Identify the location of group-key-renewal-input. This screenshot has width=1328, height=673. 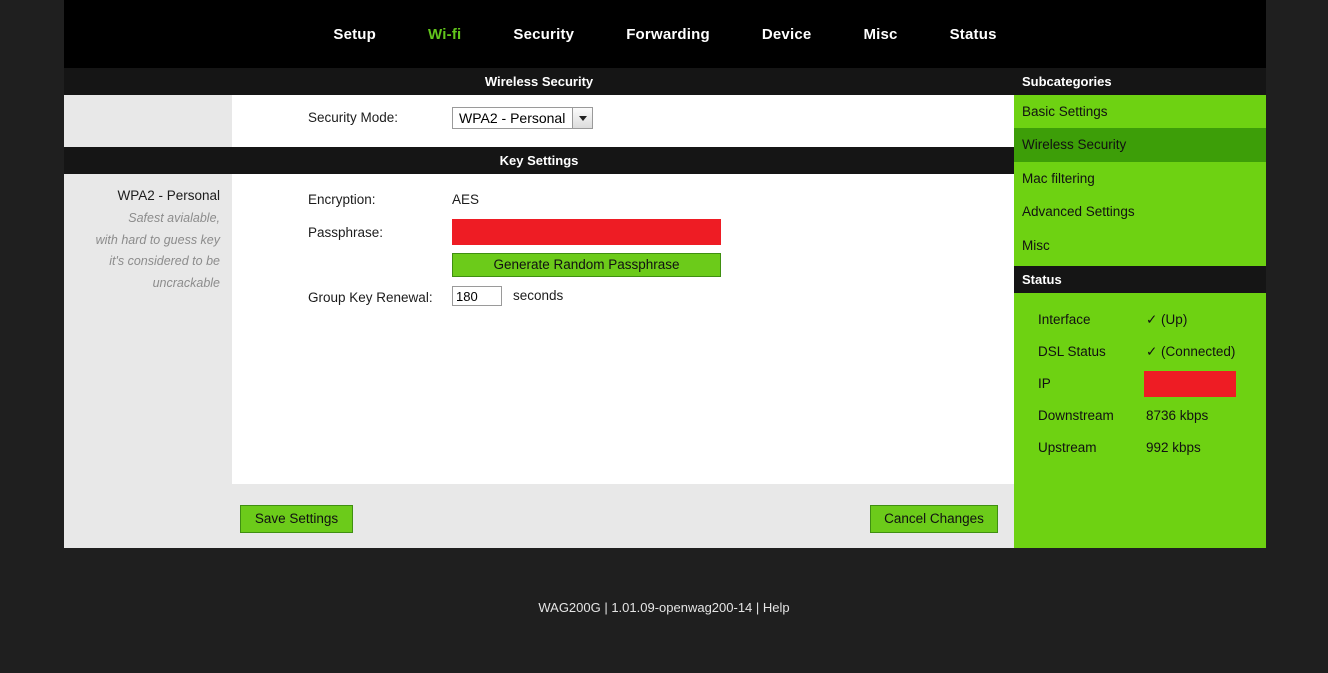
(477, 296).